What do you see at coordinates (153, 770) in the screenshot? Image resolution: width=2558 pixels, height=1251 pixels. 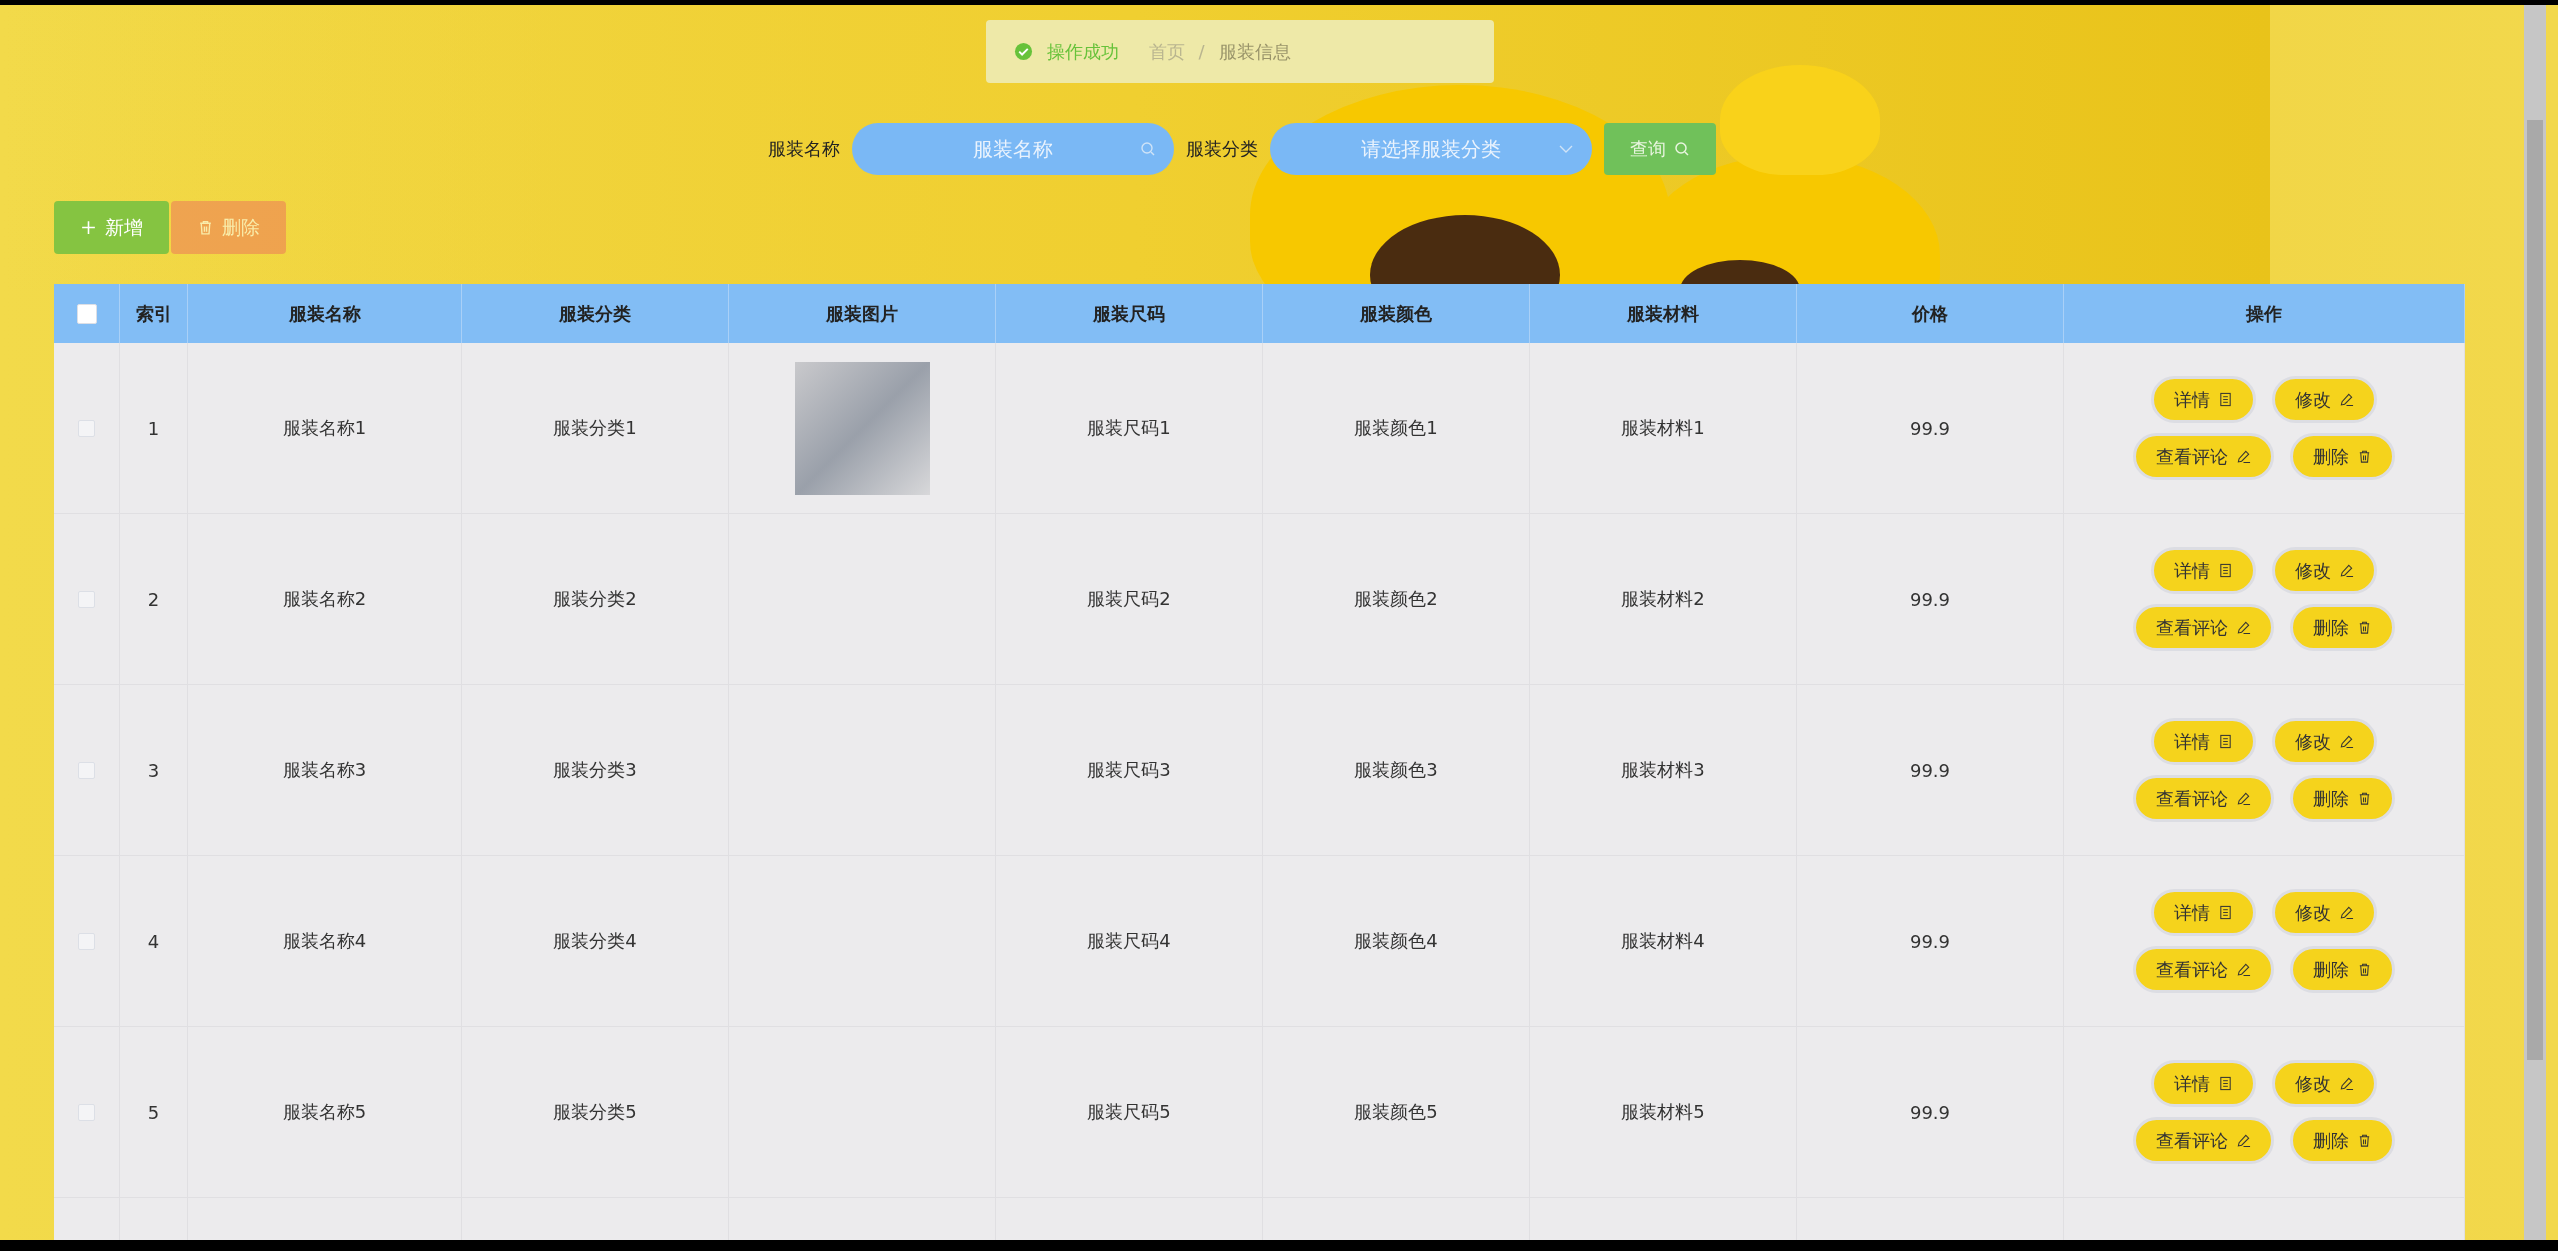 I see `table-cell: 3` at bounding box center [153, 770].